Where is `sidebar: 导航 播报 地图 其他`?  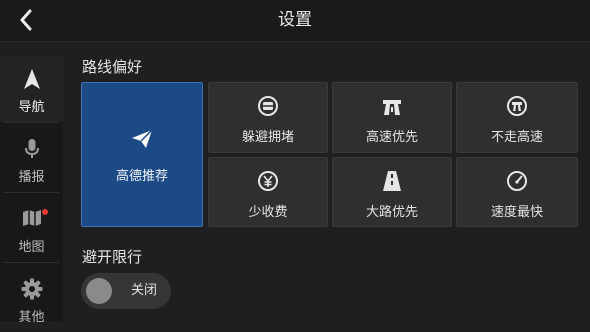
sidebar: 导航 播报 地图 其他 is located at coordinates (31, 190).